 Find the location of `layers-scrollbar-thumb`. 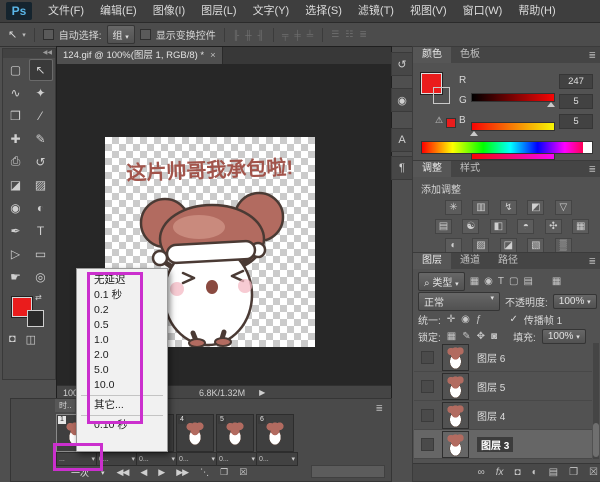

layers-scrollbar-thumb is located at coordinates (596, 440).